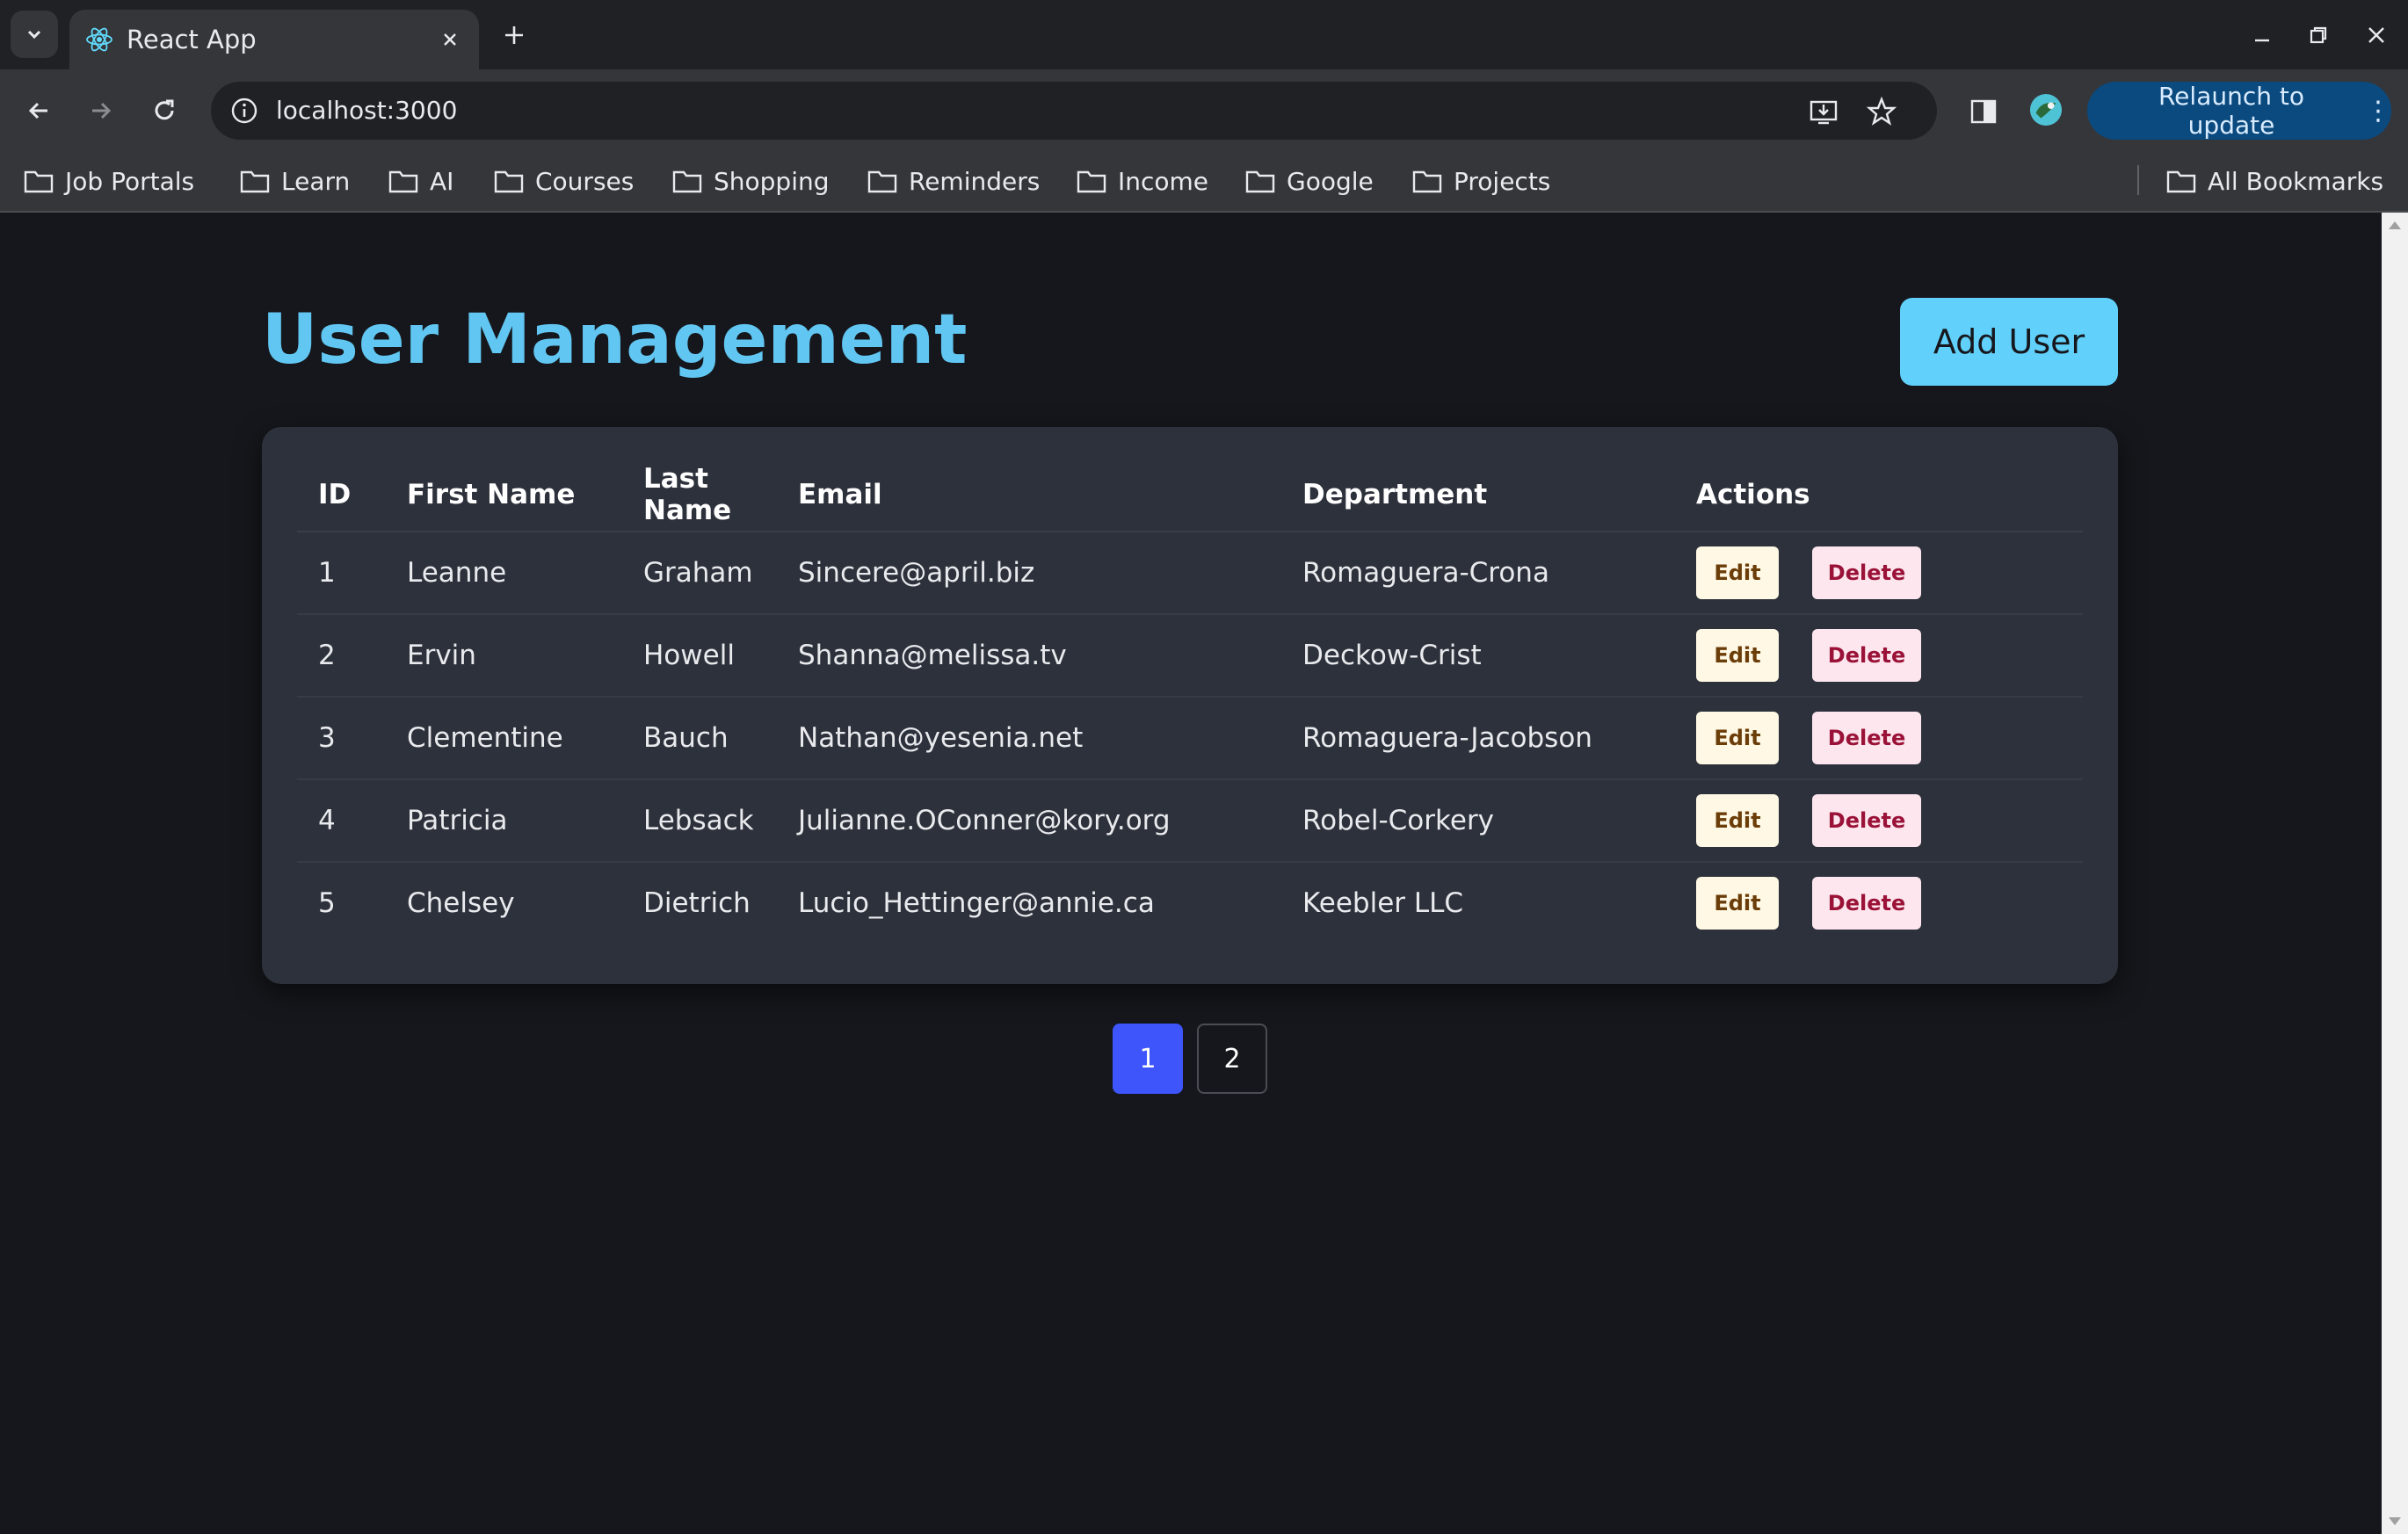  Describe the element at coordinates (341, 656) in the screenshot. I see `cell-id: 2` at that location.